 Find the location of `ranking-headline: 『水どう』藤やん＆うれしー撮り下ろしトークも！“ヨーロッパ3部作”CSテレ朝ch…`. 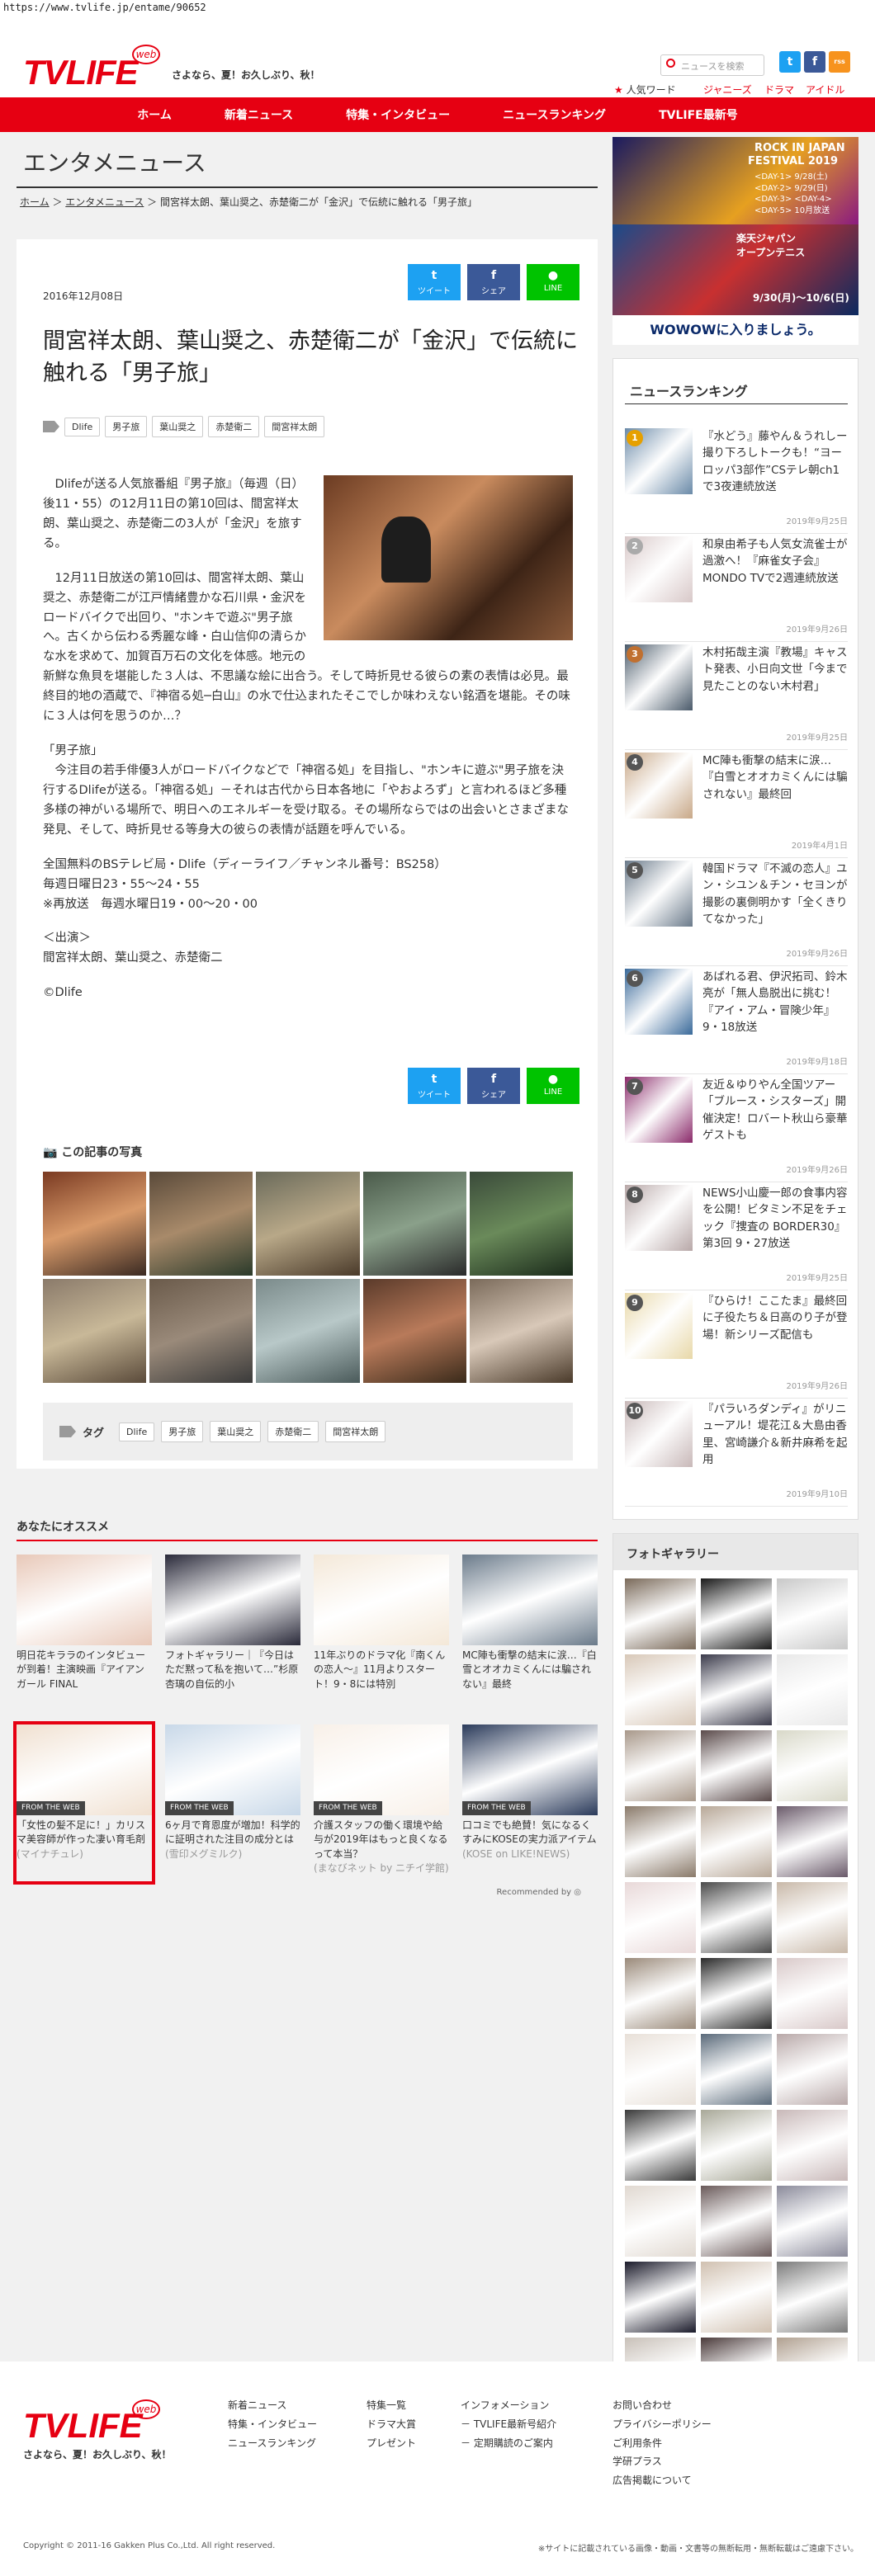

ranking-headline: 『水どう』藤やん＆うれしー撮り下ろしトークも！“ヨーロッパ3部作”CSテレ朝ch… is located at coordinates (775, 461).